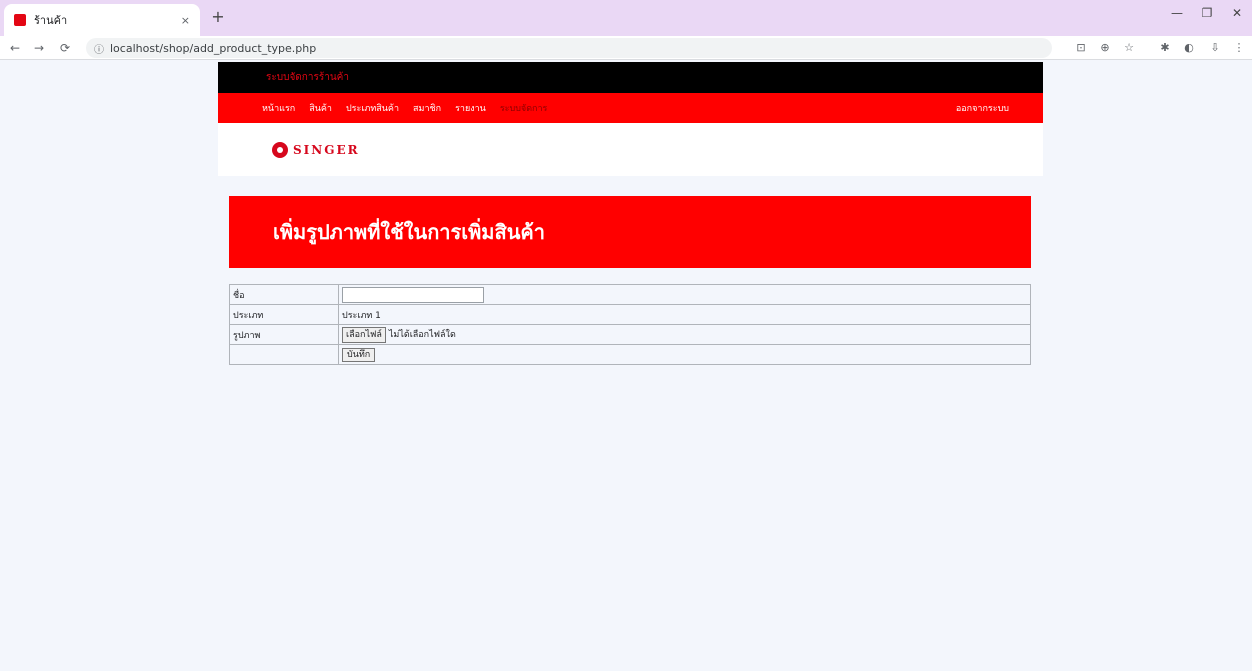 This screenshot has height=671, width=1252. Describe the element at coordinates (213, 48) in the screenshot. I see `url-text: localhost/shop/add_product_type.php` at that location.